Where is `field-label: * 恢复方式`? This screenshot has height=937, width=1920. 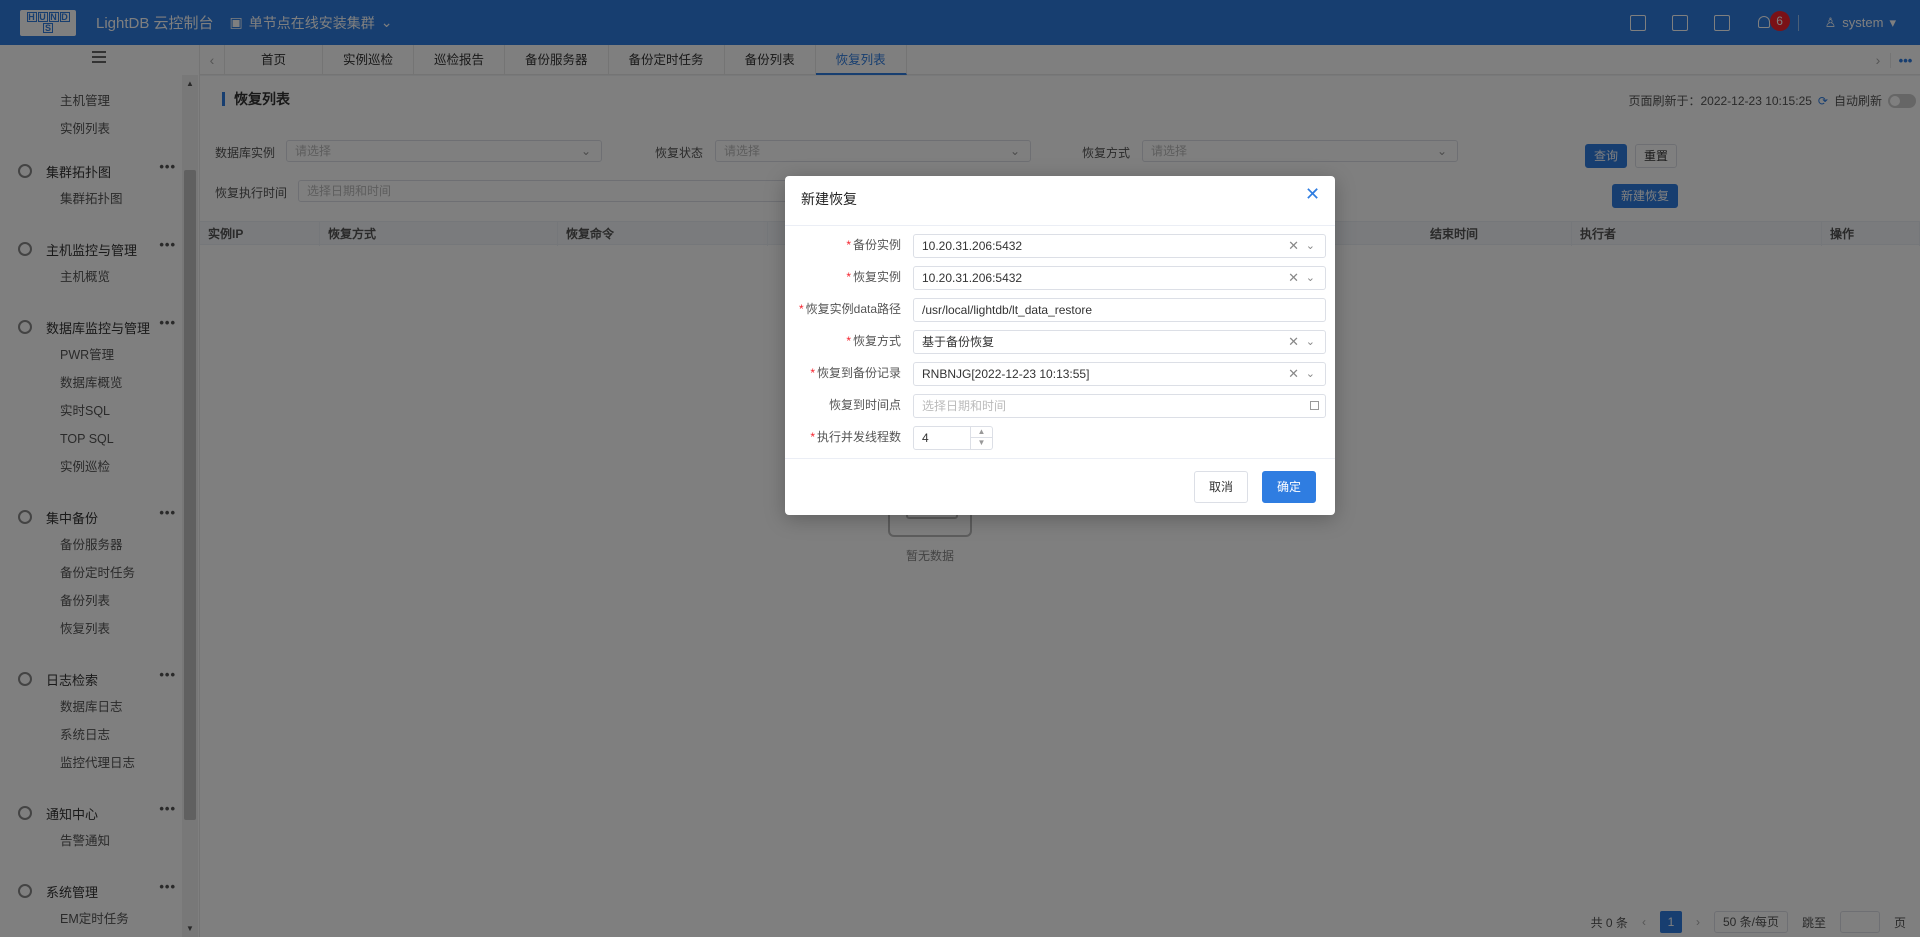 field-label: * 恢复方式 is located at coordinates (873, 341).